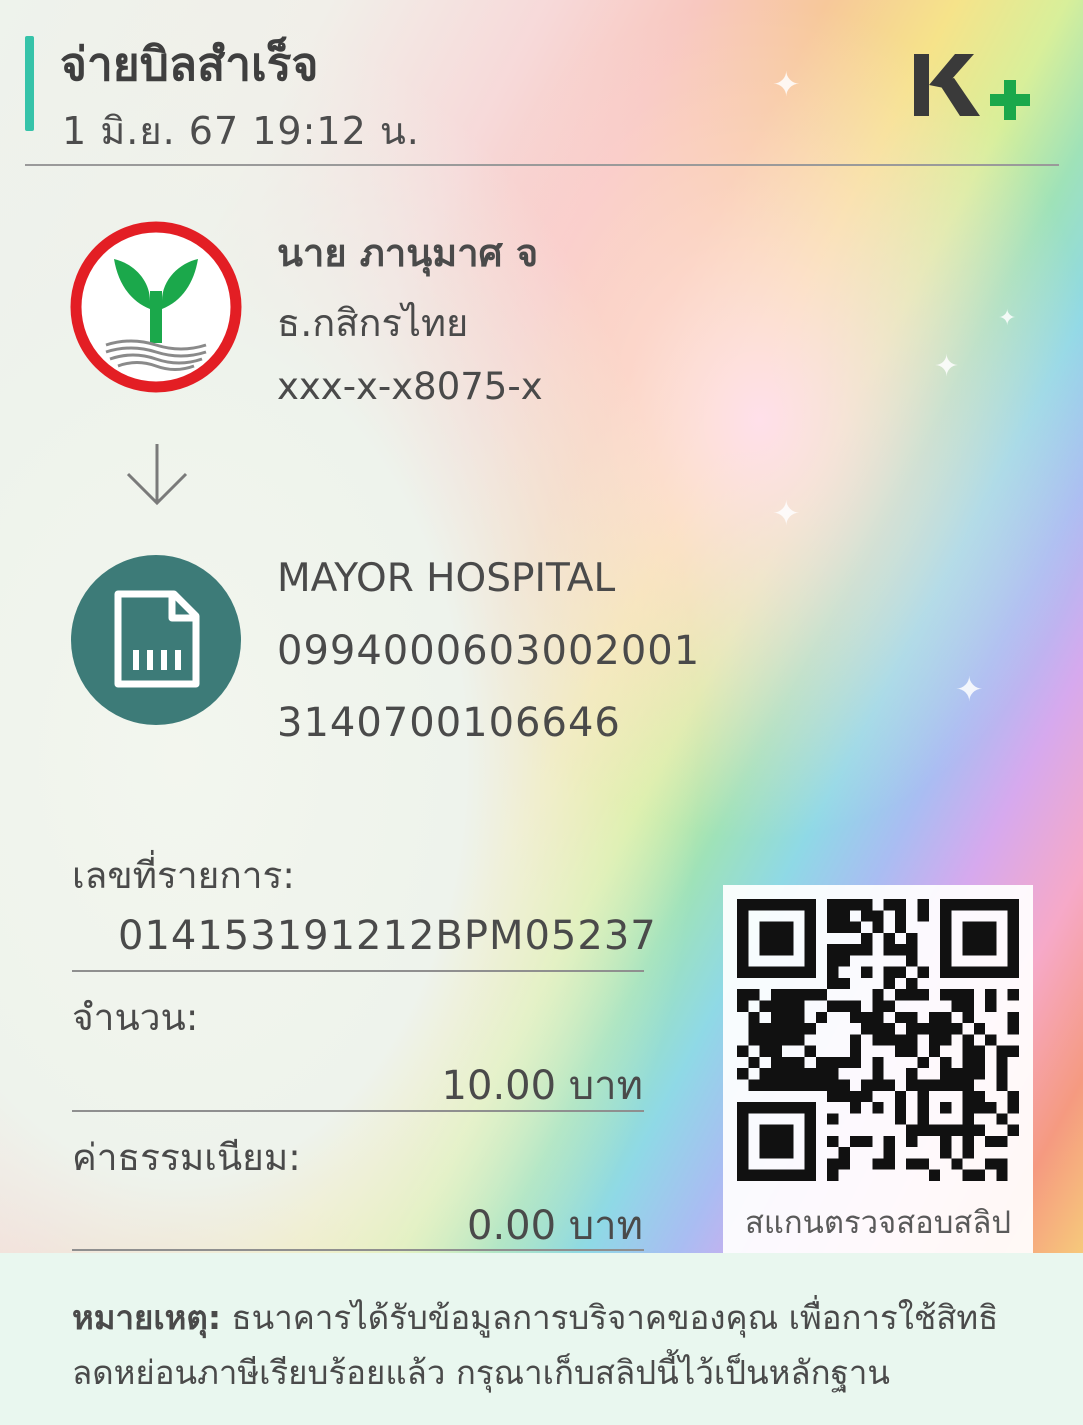  Describe the element at coordinates (387, 936) in the screenshot. I see `transaction-id-value: 014153191212BPM05237` at that location.